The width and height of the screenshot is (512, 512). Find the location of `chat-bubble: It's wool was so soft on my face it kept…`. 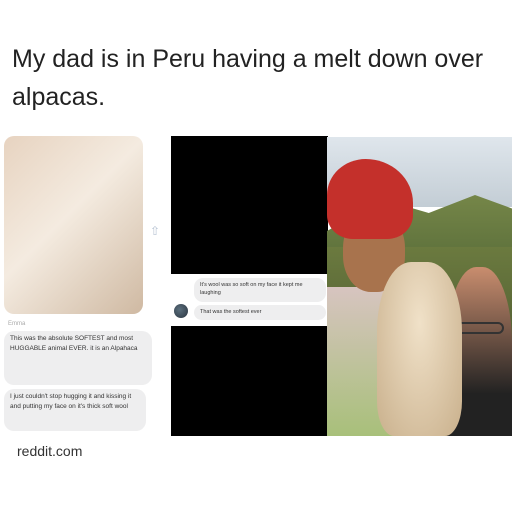

chat-bubble: It's wool was so soft on my face it kept… is located at coordinates (260, 290).